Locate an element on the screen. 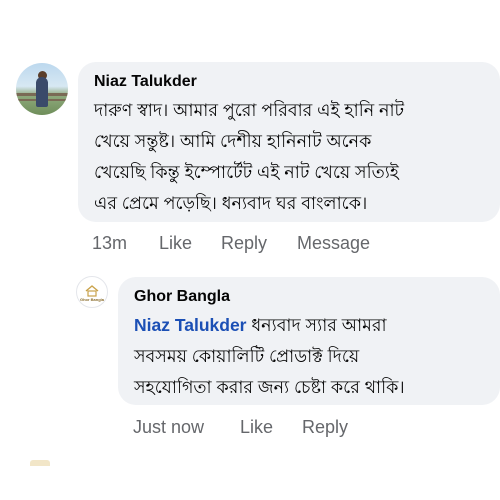 Image resolution: width=500 pixels, height=500 pixels. reply-author: Ghor Bangla is located at coordinates (310, 297).